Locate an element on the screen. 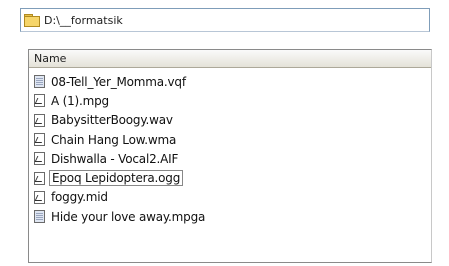 The image size is (449, 266). file-name: BabysitterBoogy.wav is located at coordinates (112, 120).